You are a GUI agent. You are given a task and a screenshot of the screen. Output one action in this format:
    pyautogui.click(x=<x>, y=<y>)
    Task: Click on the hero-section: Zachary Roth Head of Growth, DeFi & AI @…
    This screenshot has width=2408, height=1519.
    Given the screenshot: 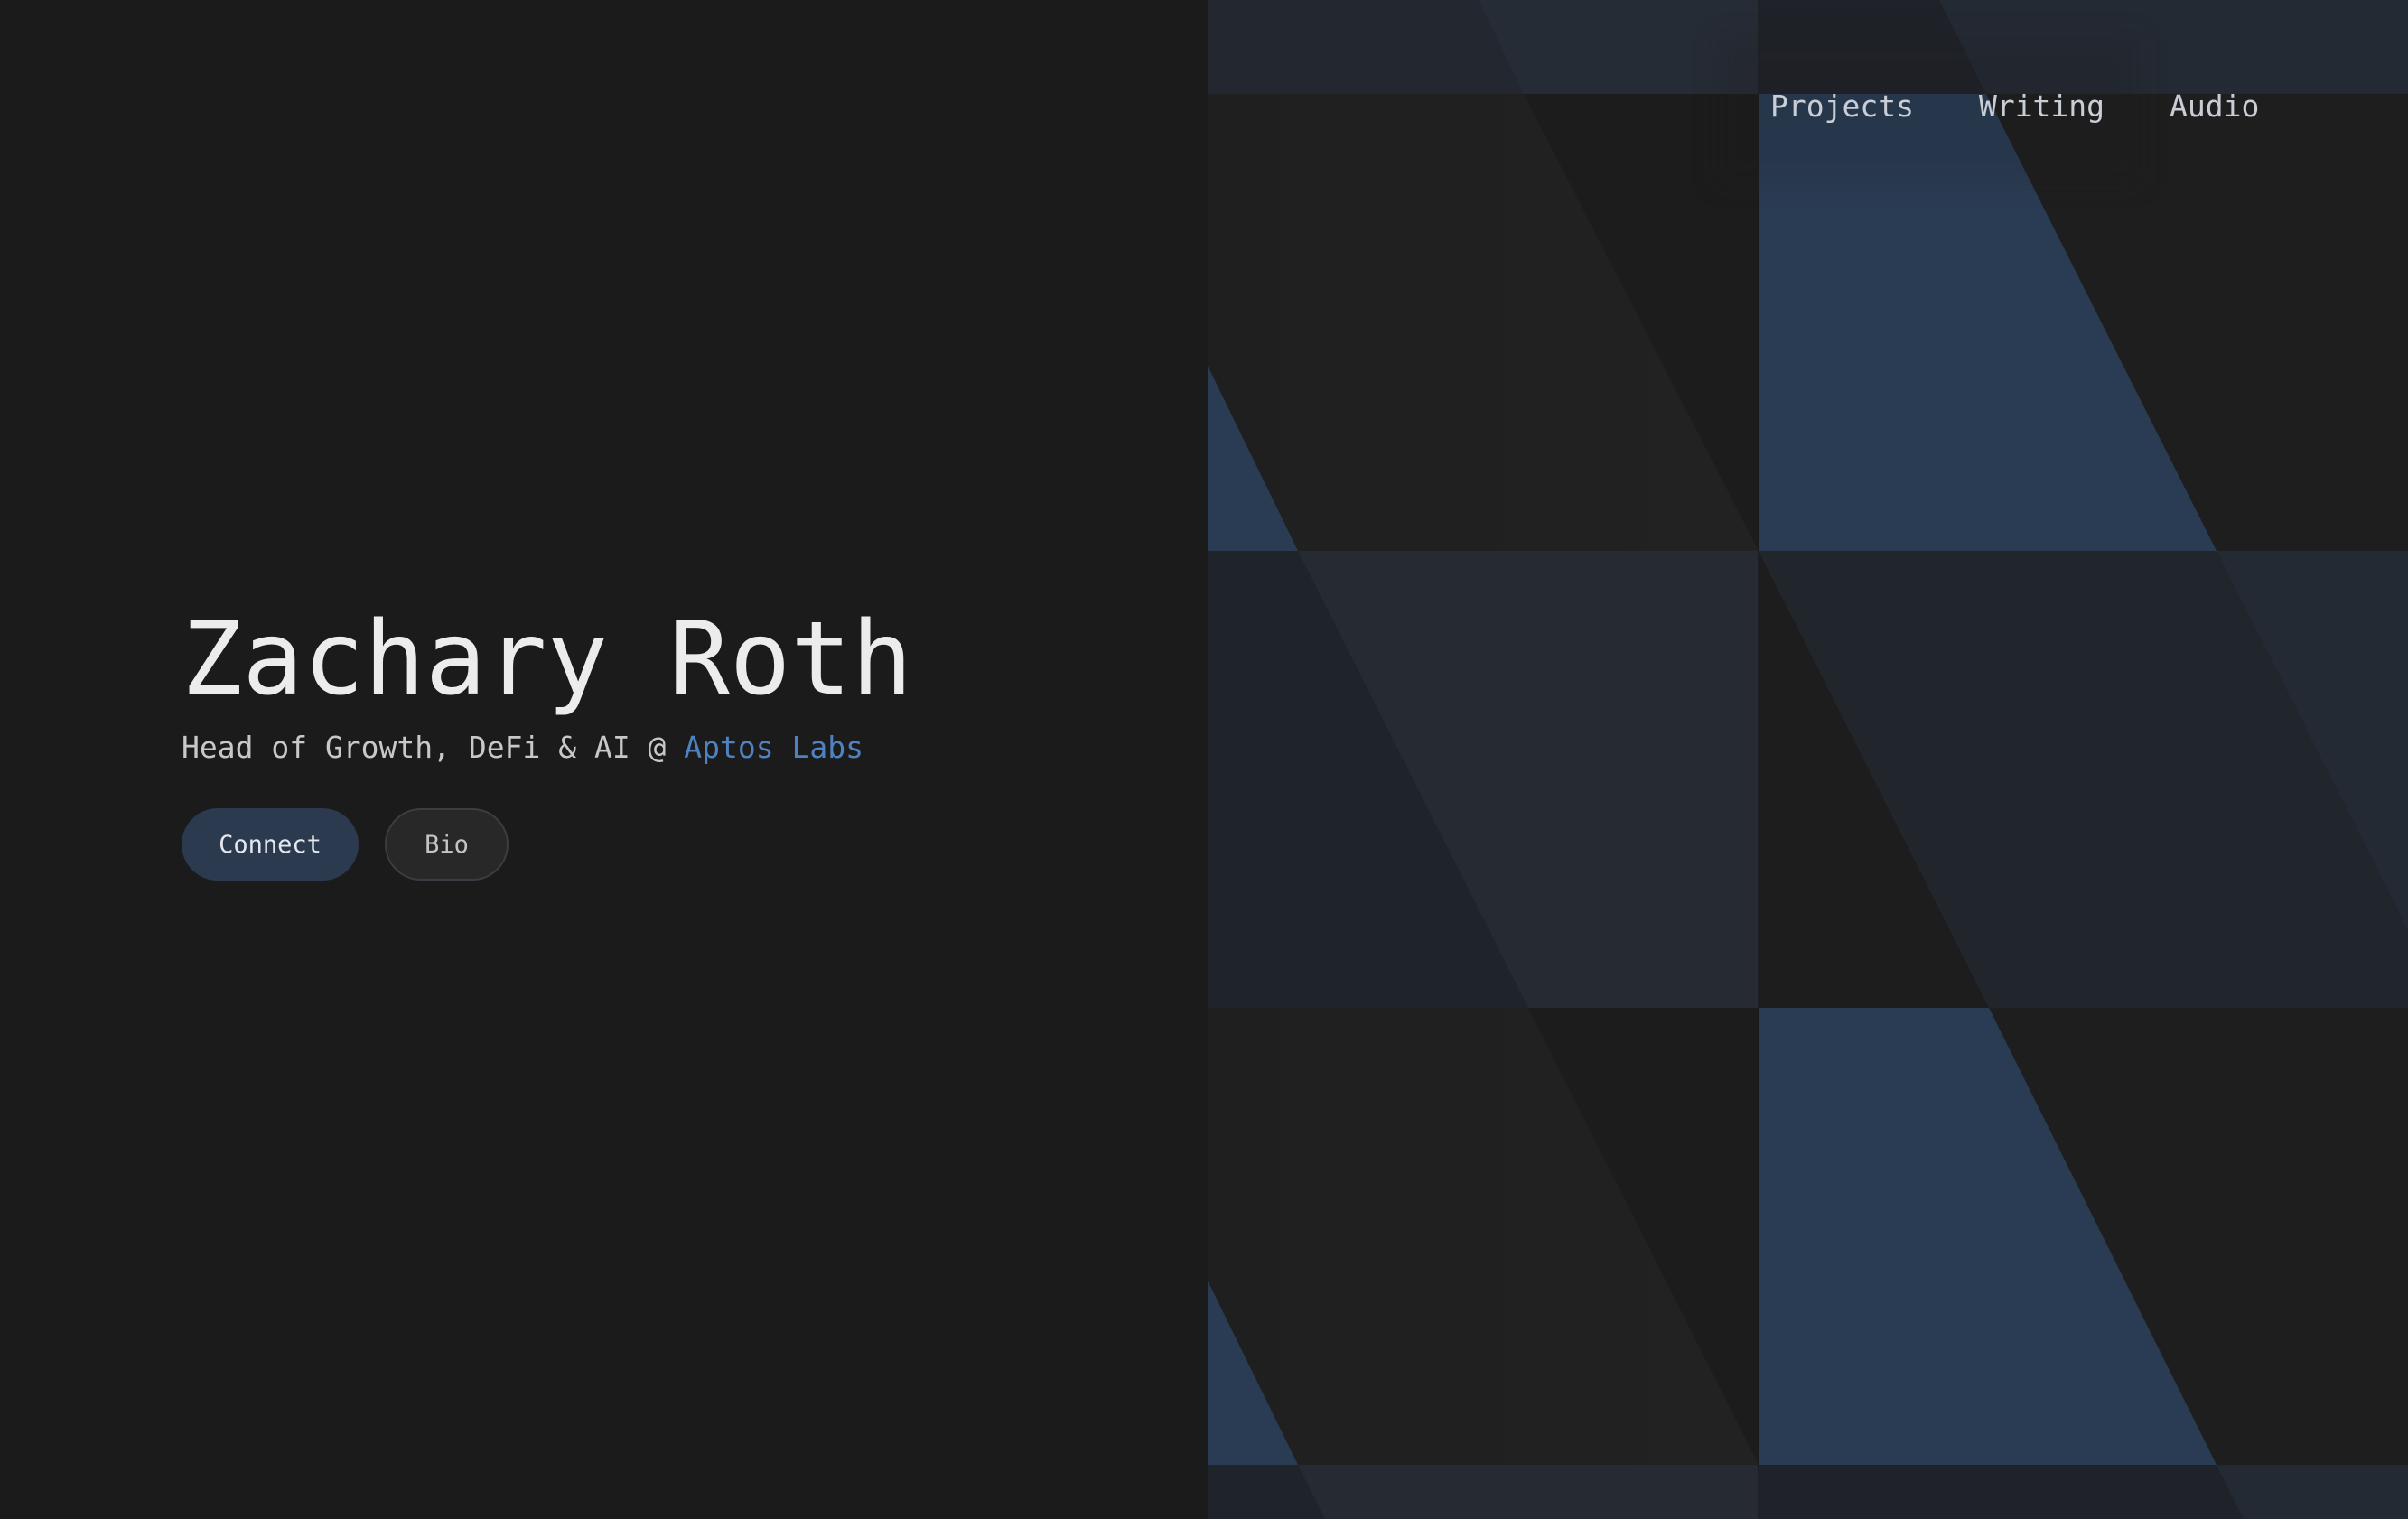 What is the action you would take?
    pyautogui.click(x=547, y=738)
    